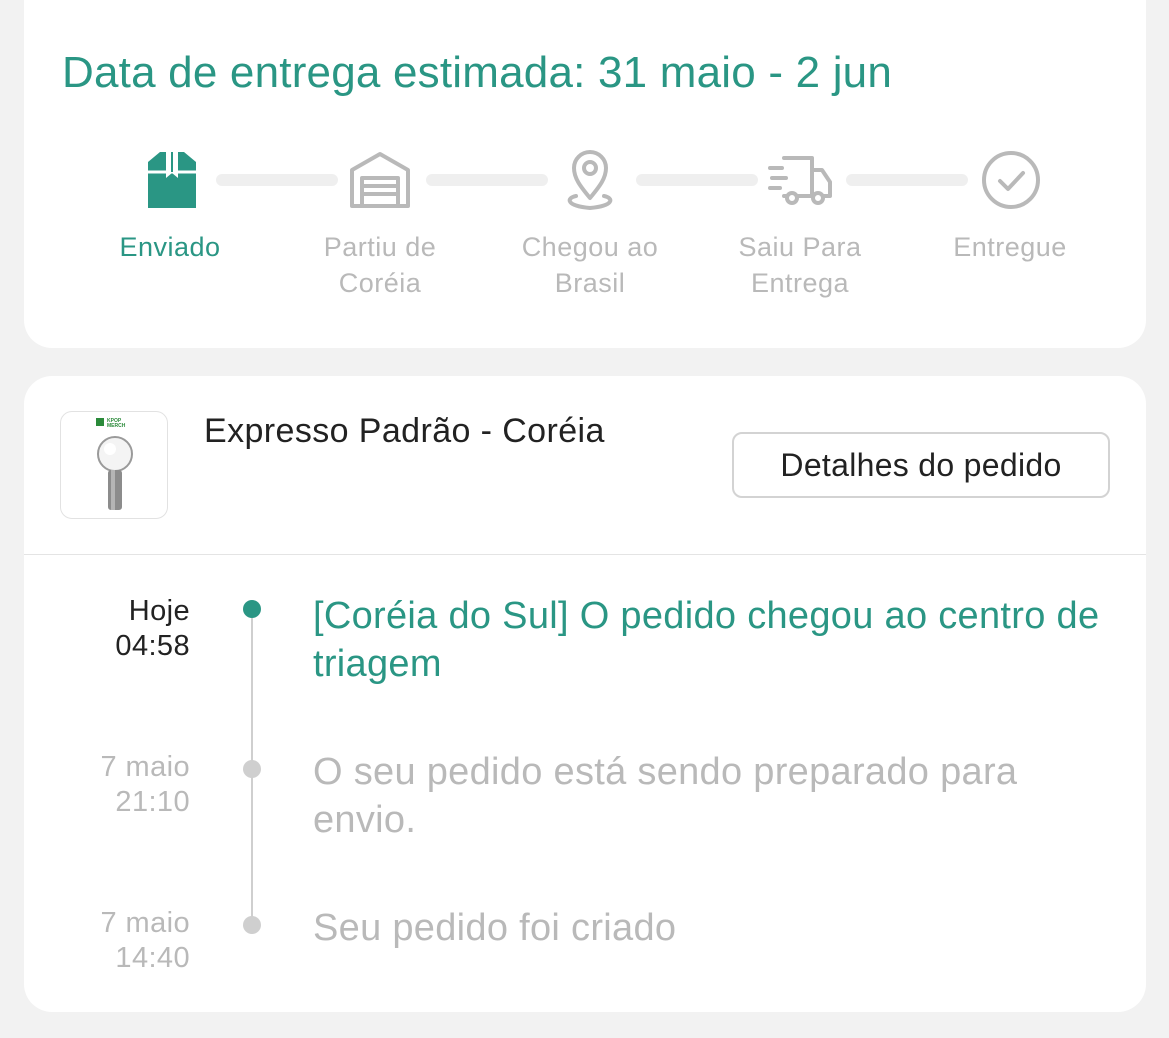 This screenshot has width=1169, height=1038. What do you see at coordinates (800, 265) in the screenshot?
I see `step-label-saiu-para-entrega: Saiu Para Entrega` at bounding box center [800, 265].